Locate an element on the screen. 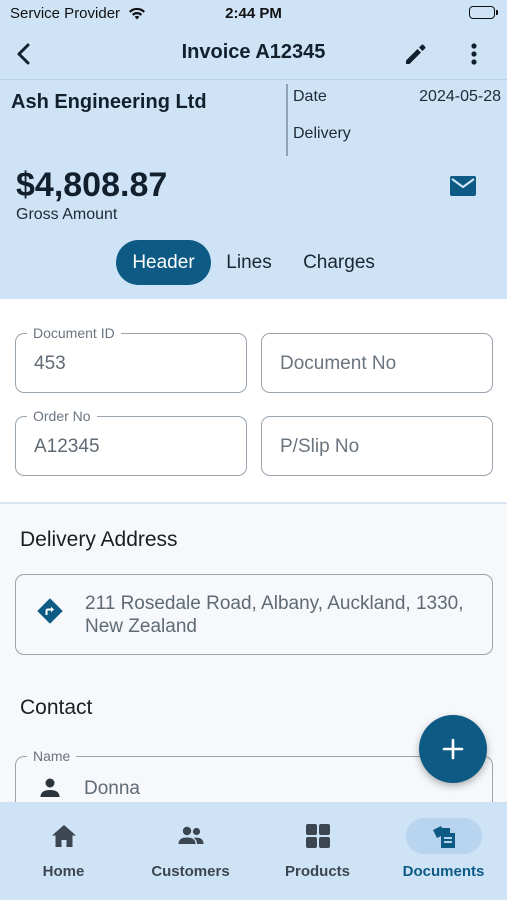 The height and width of the screenshot is (900, 507). home-icon is located at coordinates (64, 836).